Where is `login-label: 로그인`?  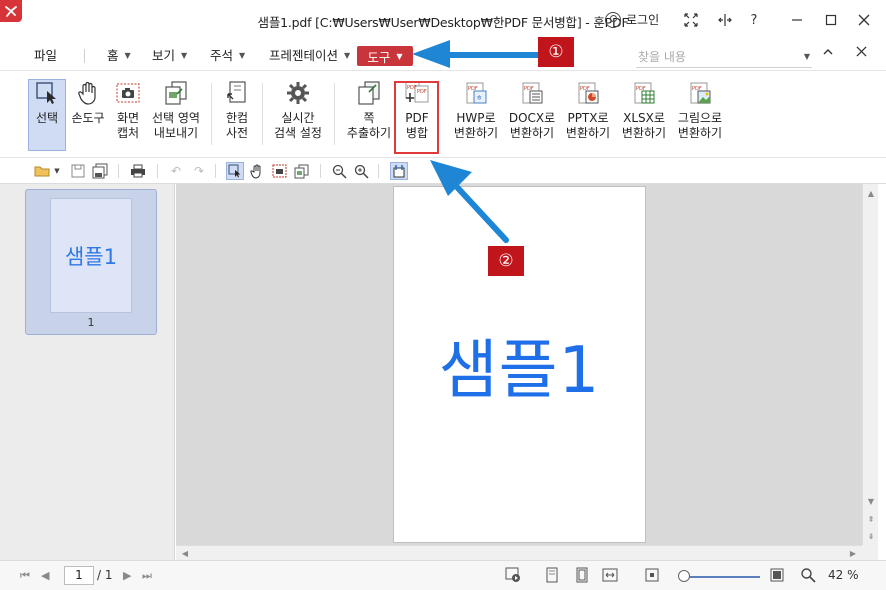 login-label: 로그인 is located at coordinates (643, 20).